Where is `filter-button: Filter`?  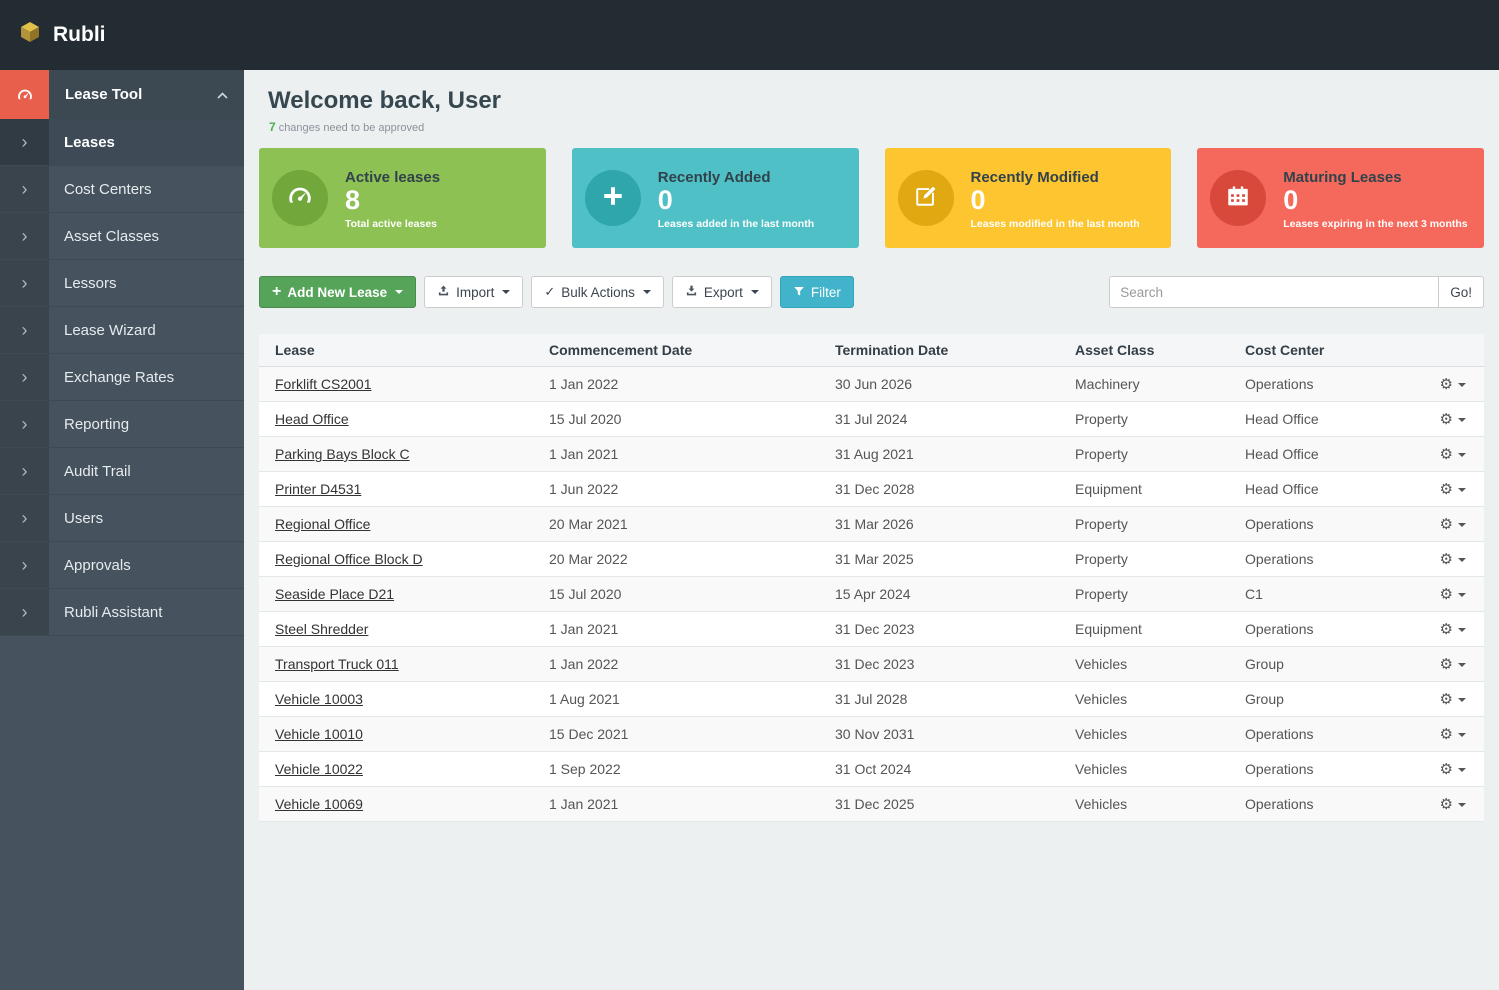
filter-button: Filter is located at coordinates (816, 292).